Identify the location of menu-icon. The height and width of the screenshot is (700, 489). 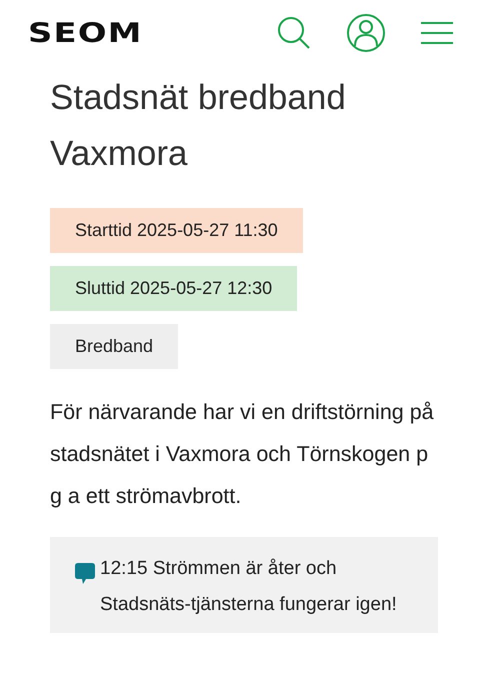
(437, 33).